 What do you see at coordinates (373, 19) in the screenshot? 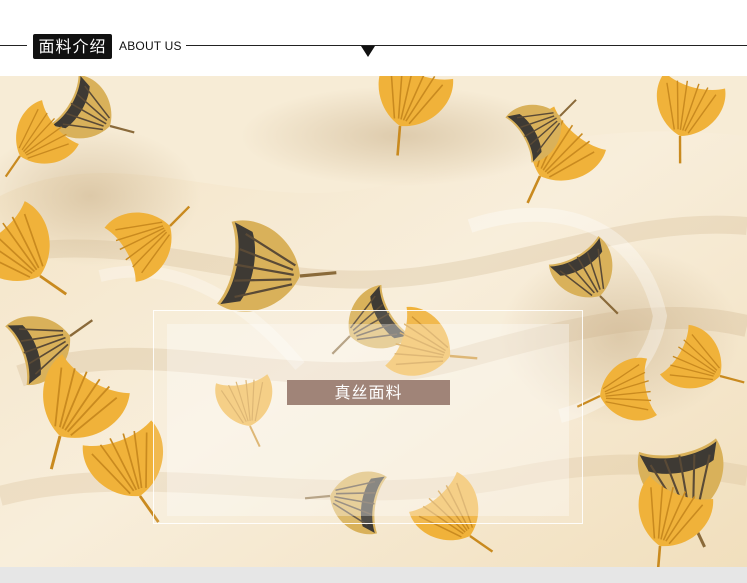
I see `header-faded-text` at bounding box center [373, 19].